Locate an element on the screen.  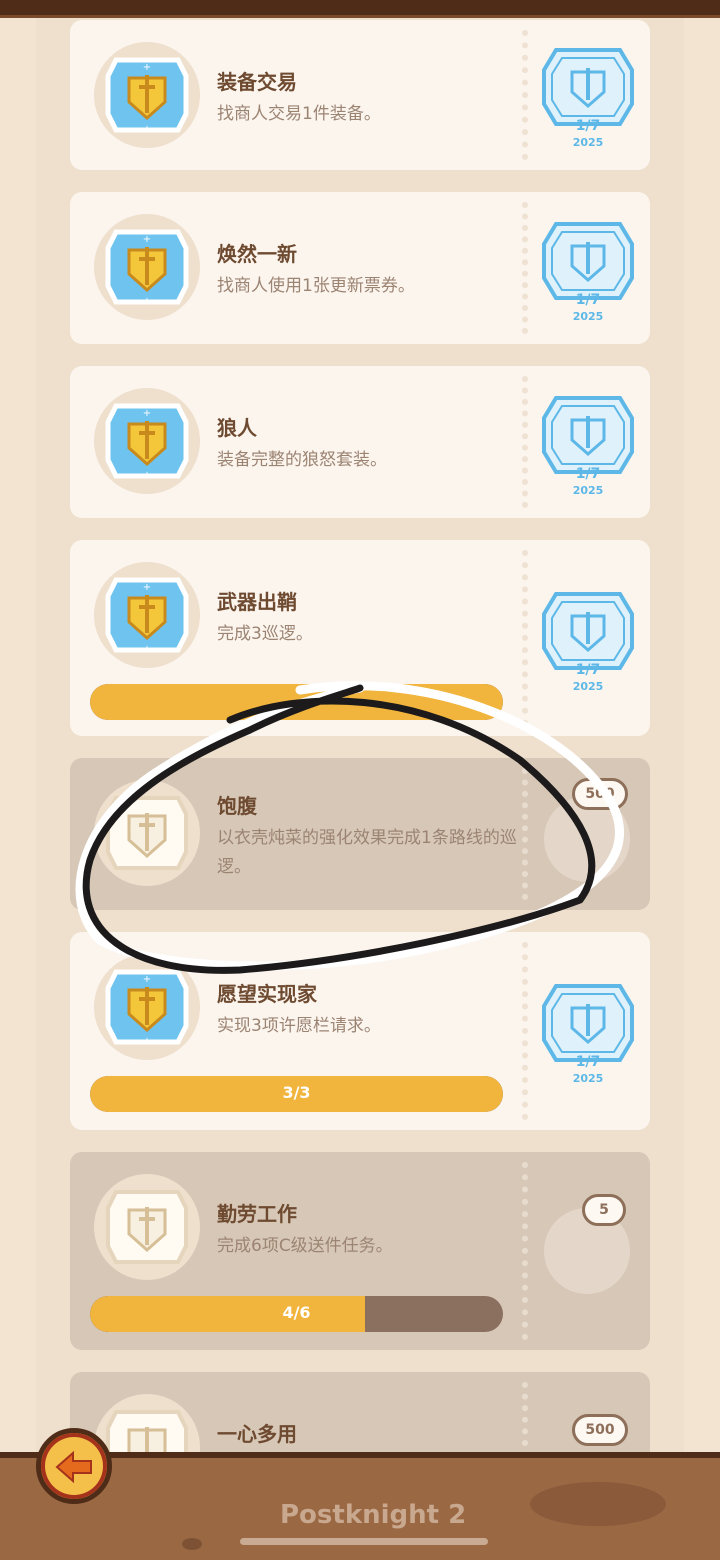
progress-bar: 4/6 is located at coordinates (296, 1314).